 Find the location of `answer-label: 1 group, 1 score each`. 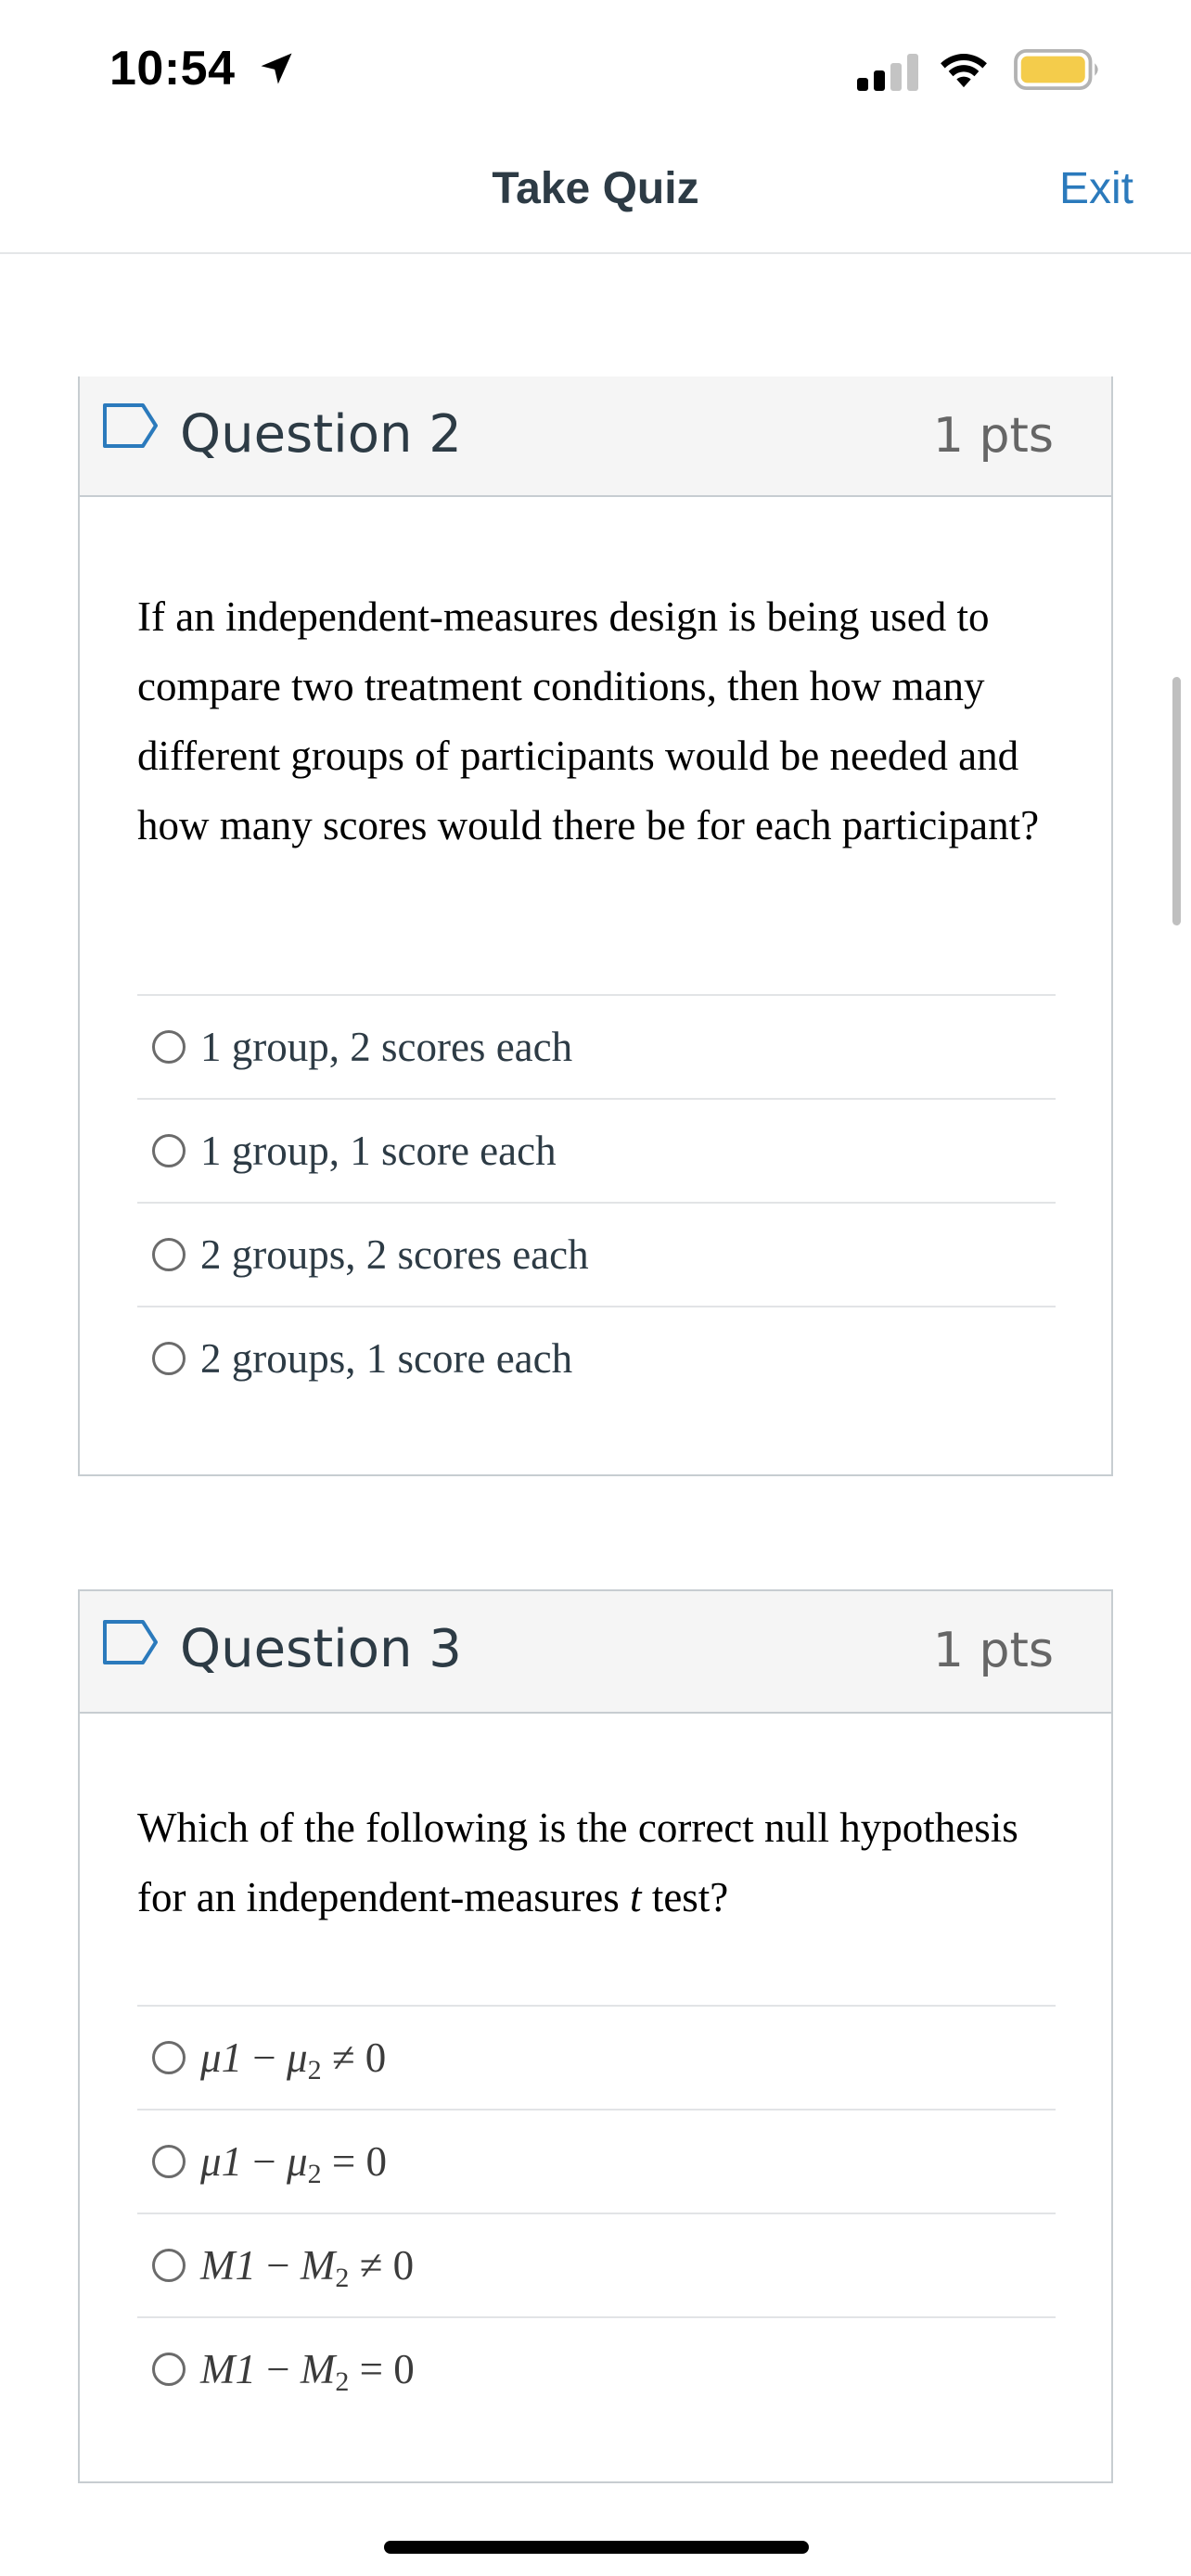

answer-label: 1 group, 1 score each is located at coordinates (378, 1151).